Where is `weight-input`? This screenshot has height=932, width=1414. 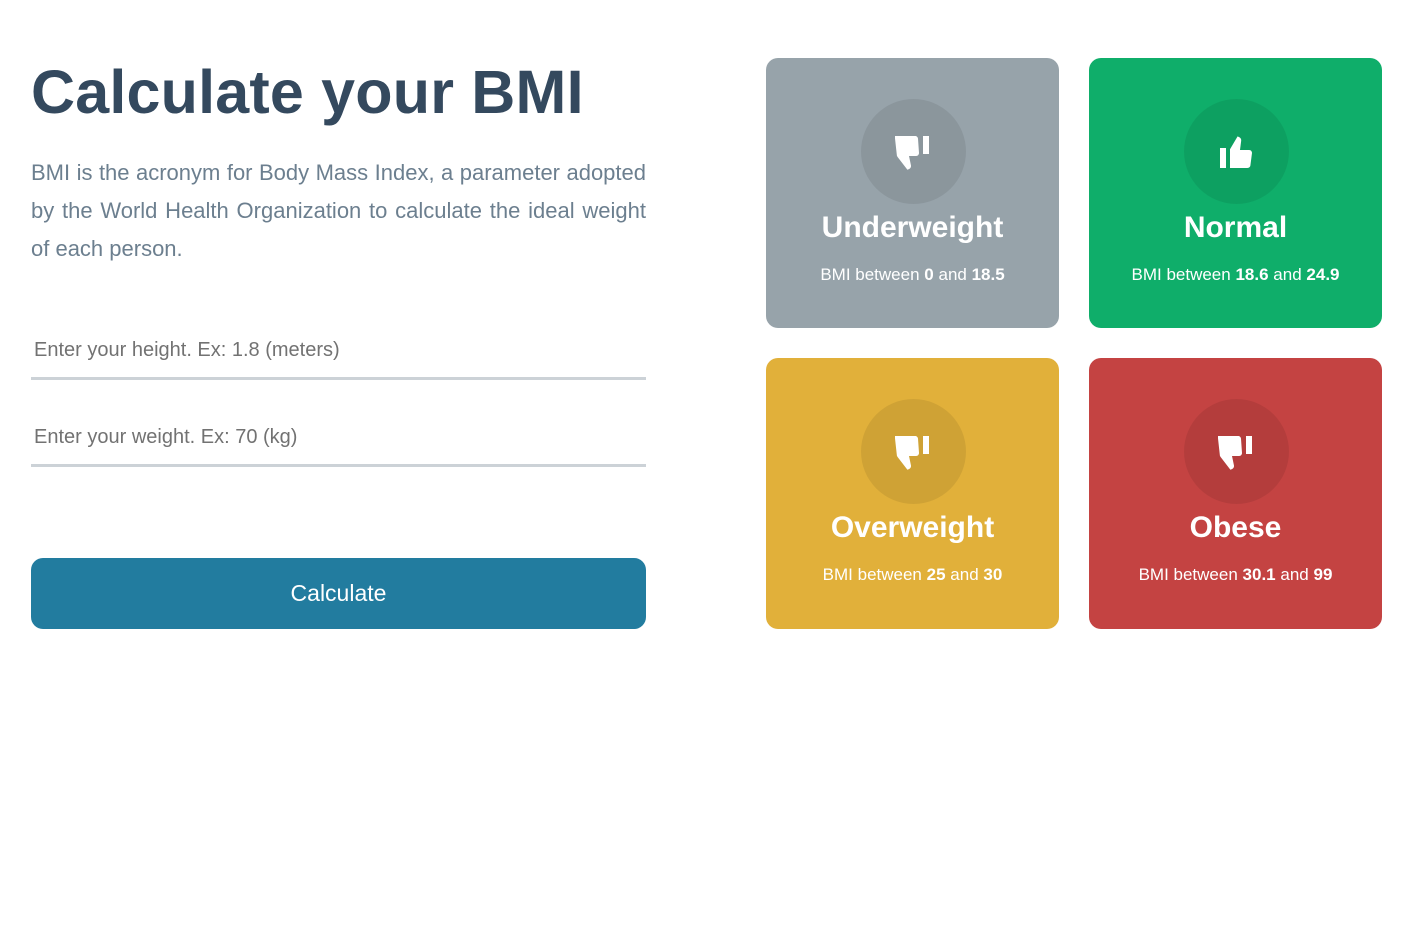
weight-input is located at coordinates (338, 439).